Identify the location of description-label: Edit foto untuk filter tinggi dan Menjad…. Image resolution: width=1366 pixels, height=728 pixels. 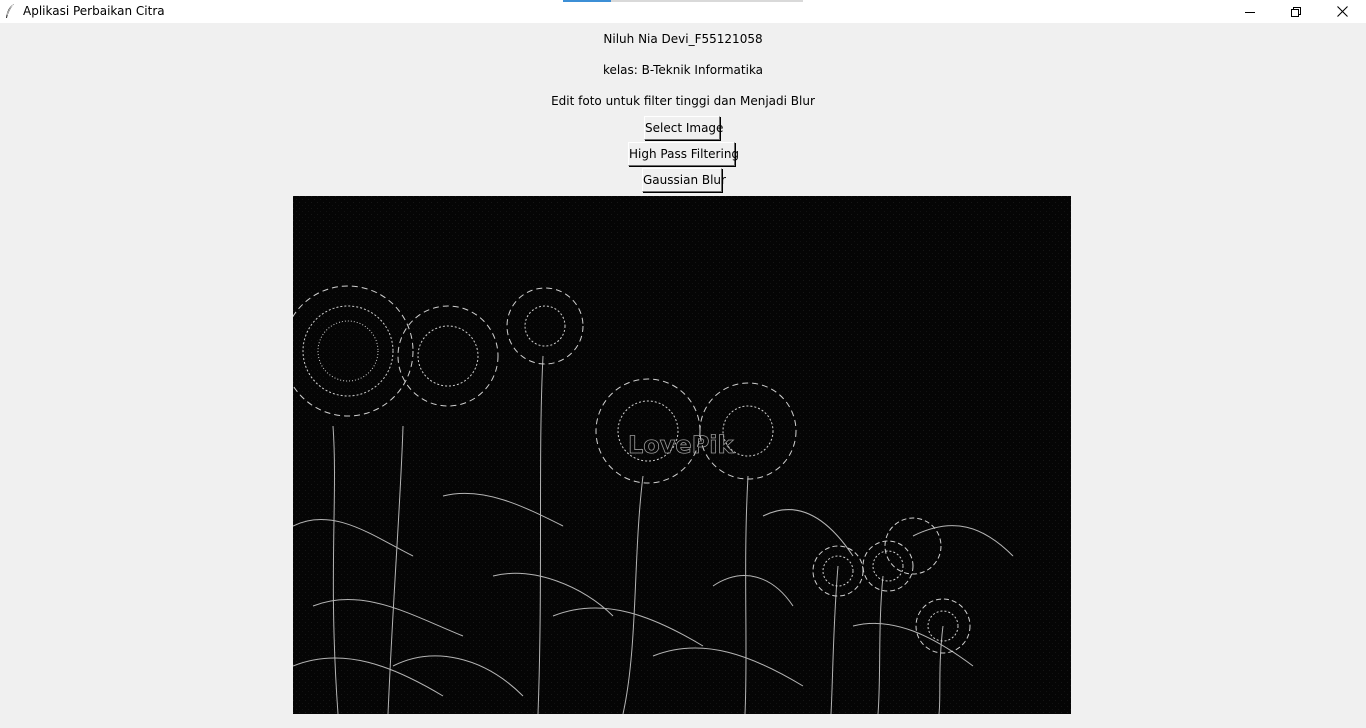
(683, 101).